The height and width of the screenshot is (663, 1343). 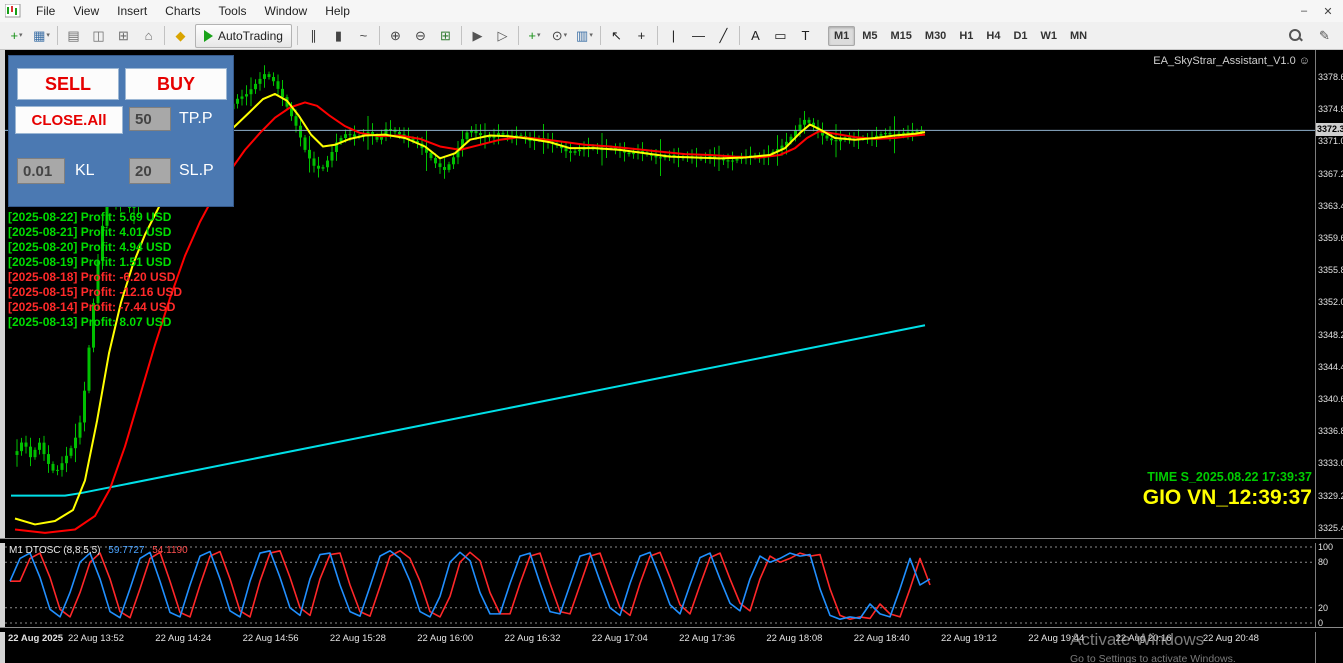 I want to click on sell-button: SELL, so click(x=68, y=84).